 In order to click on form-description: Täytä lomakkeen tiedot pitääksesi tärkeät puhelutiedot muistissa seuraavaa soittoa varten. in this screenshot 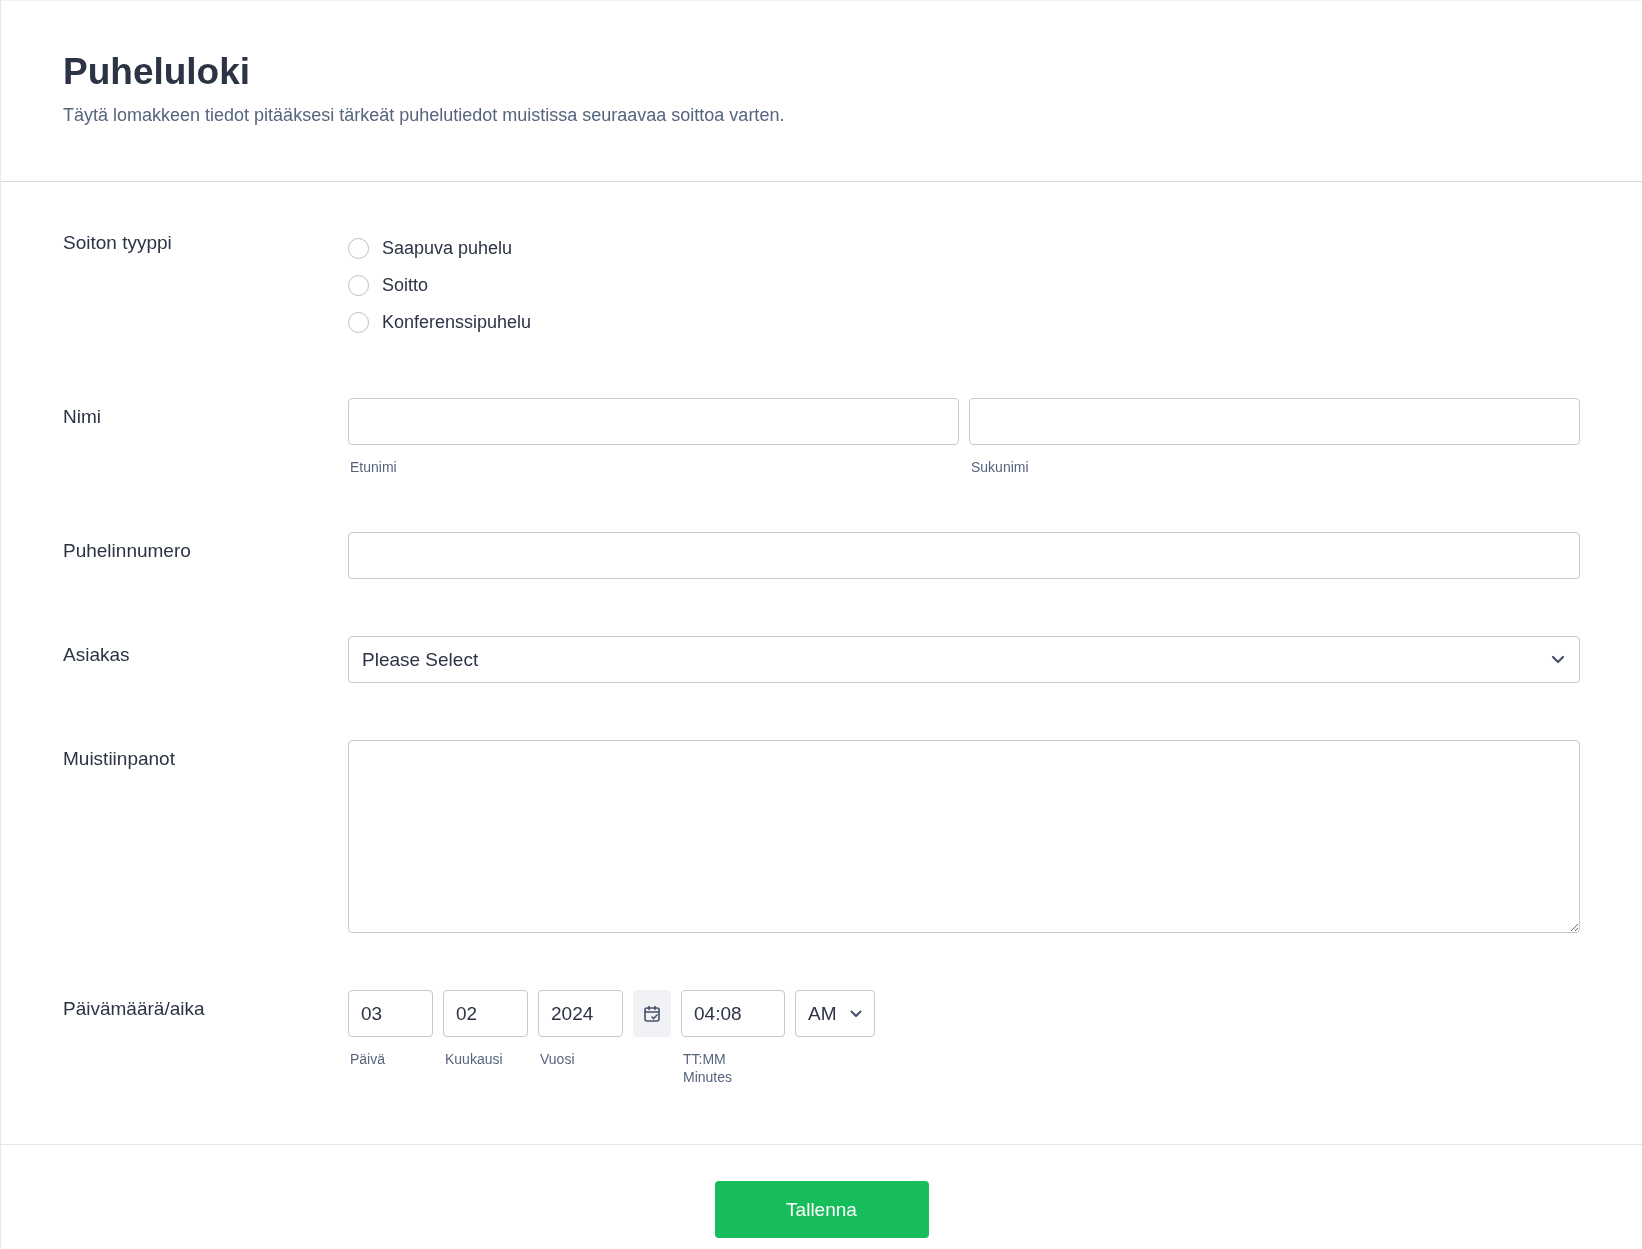, I will do `click(424, 115)`.